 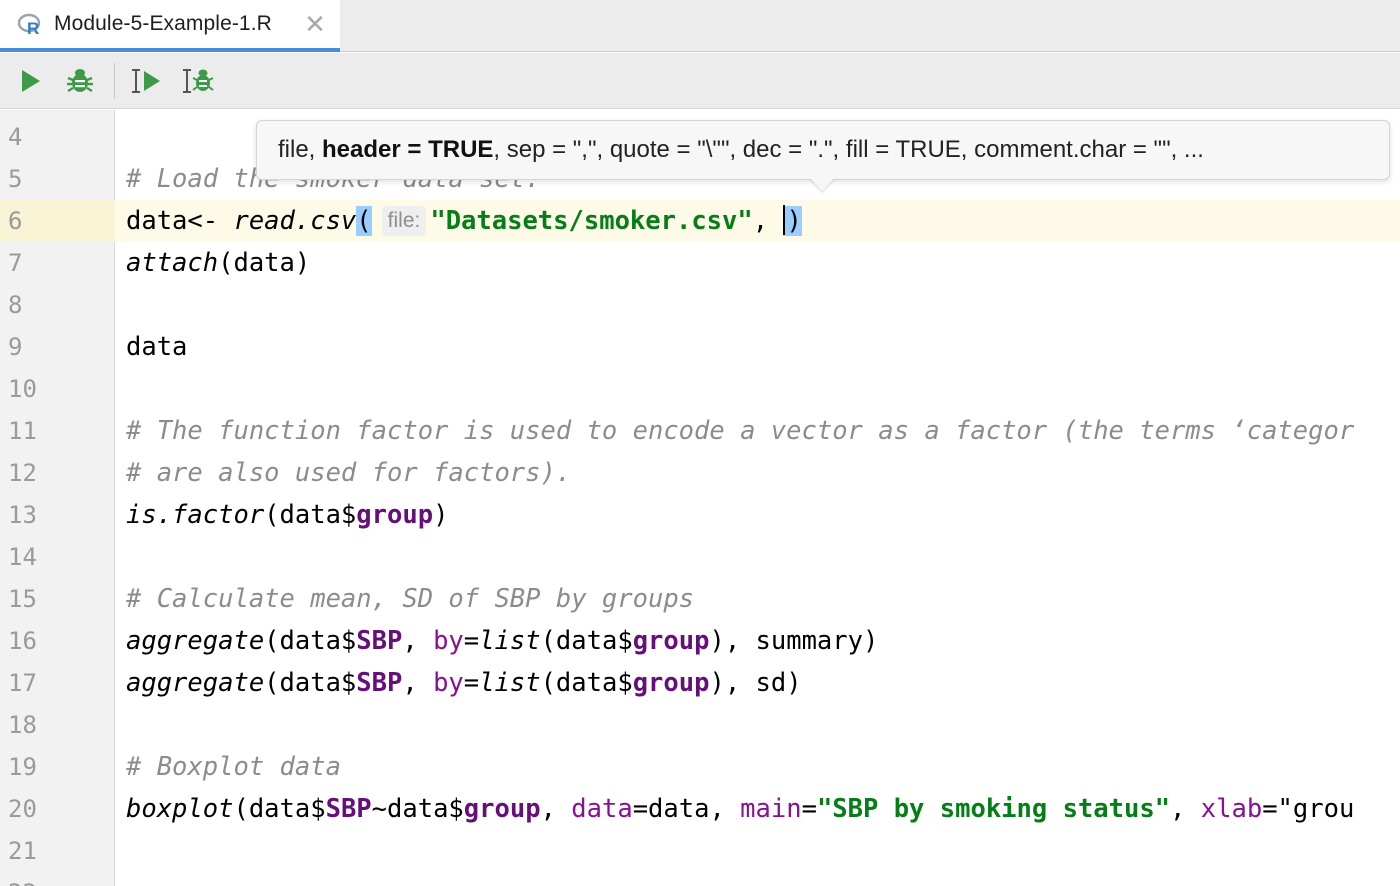 What do you see at coordinates (700, 81) in the screenshot?
I see `editor-toolbar` at bounding box center [700, 81].